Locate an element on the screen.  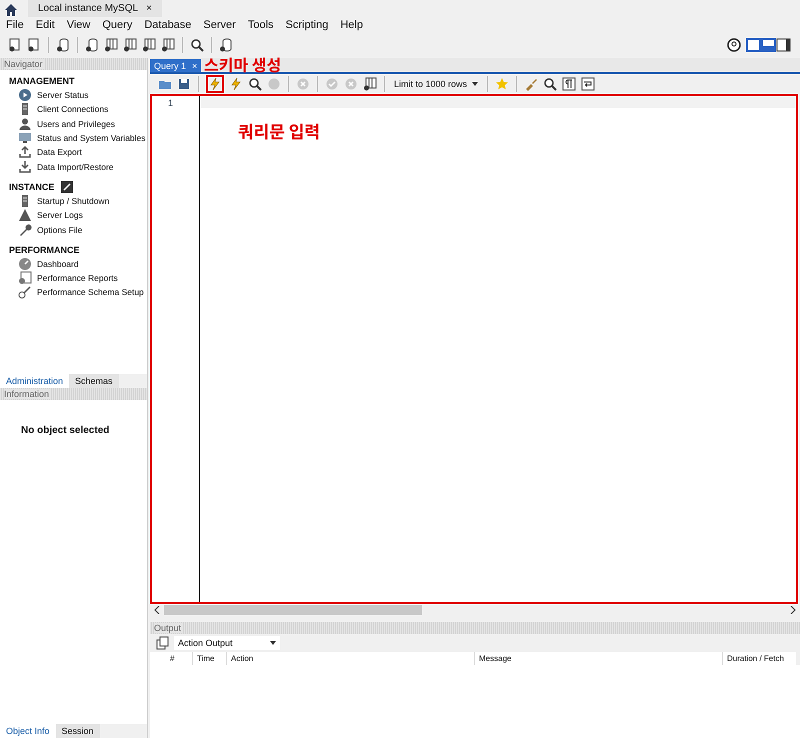
query-tab: Query 1 × is located at coordinates (176, 65).